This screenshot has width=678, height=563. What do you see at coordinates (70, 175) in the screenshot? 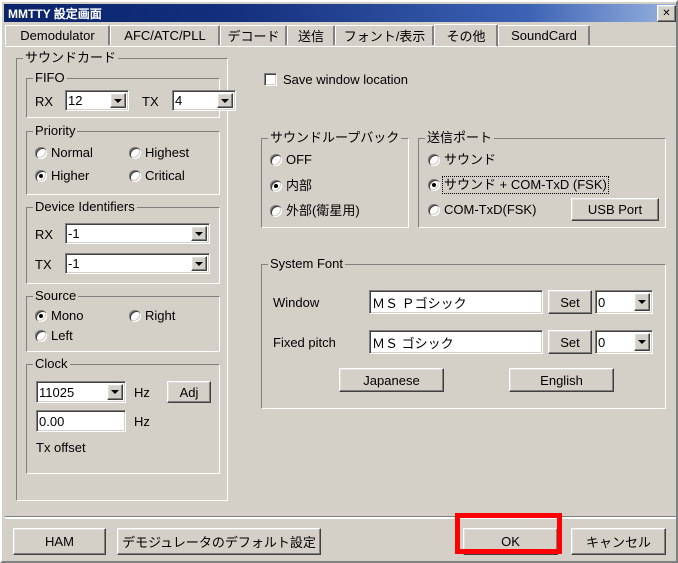
I see `radio-label: Higher` at bounding box center [70, 175].